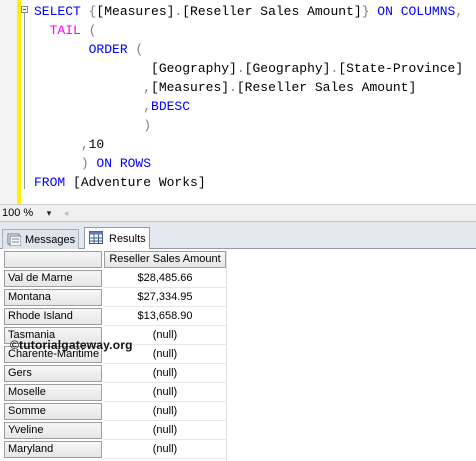 Image resolution: width=476 pixels, height=461 pixels. Describe the element at coordinates (53, 316) in the screenshot. I see `row-header: Rhode Island` at that location.